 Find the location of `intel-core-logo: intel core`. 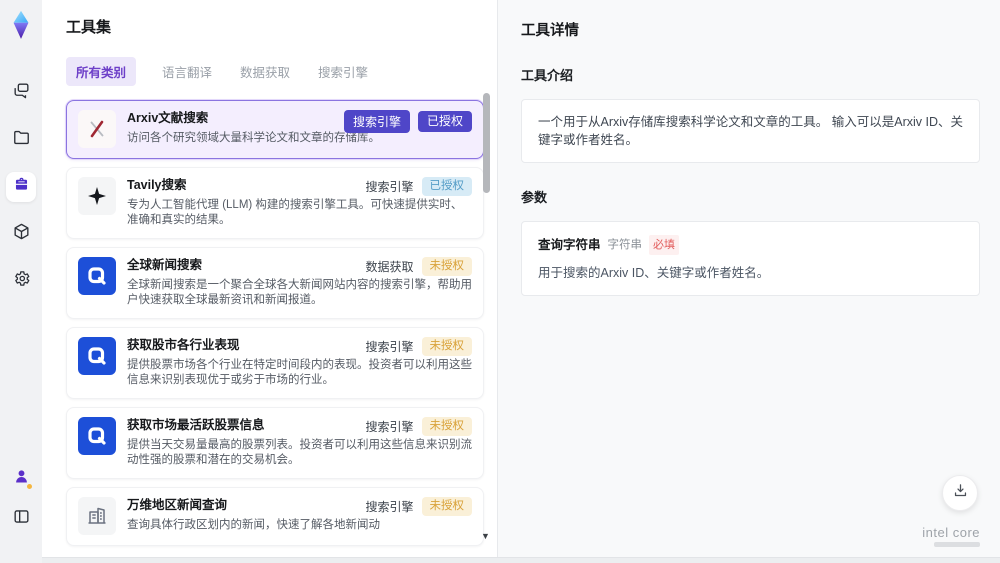

intel-core-logo: intel core is located at coordinates (951, 536).